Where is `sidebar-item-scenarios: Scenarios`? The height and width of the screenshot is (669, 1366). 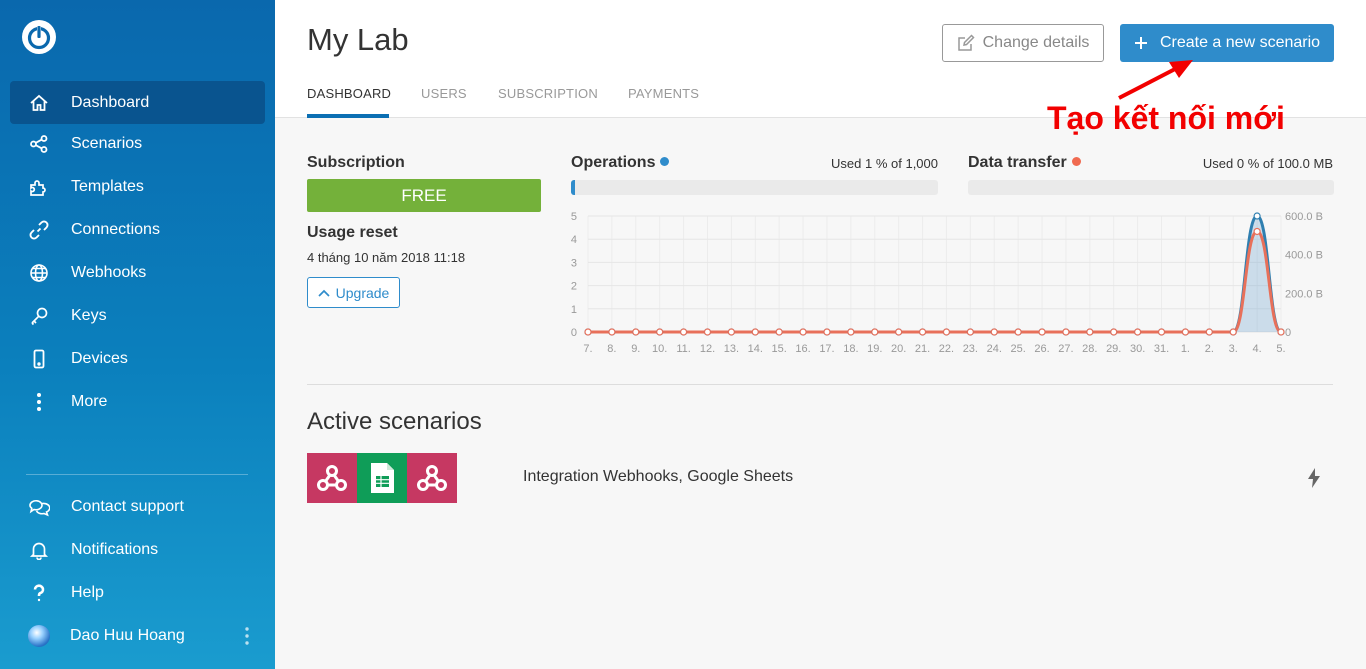 sidebar-item-scenarios: Scenarios is located at coordinates (137, 143).